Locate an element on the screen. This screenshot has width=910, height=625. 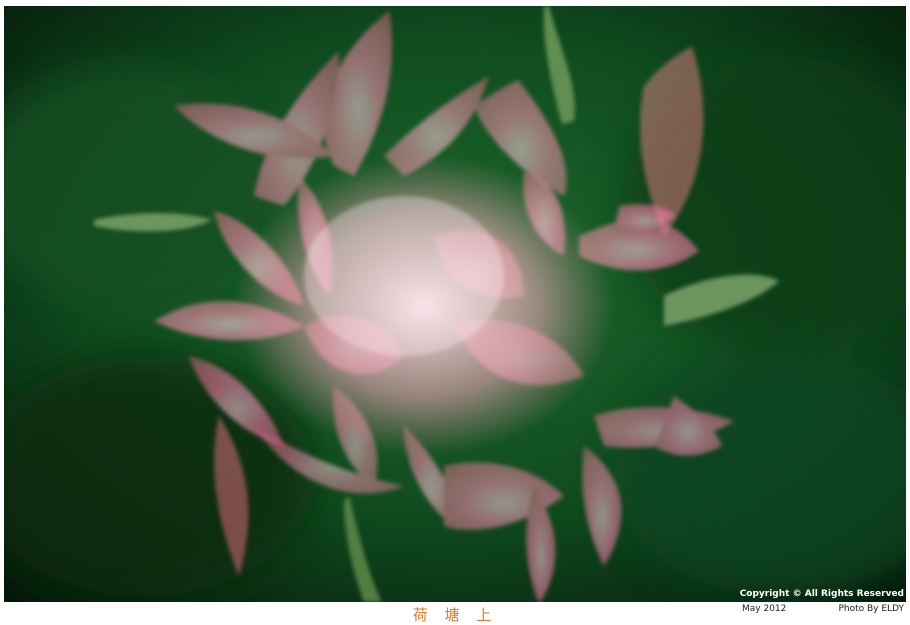
photo-date: May 2012 is located at coordinates (764, 609).